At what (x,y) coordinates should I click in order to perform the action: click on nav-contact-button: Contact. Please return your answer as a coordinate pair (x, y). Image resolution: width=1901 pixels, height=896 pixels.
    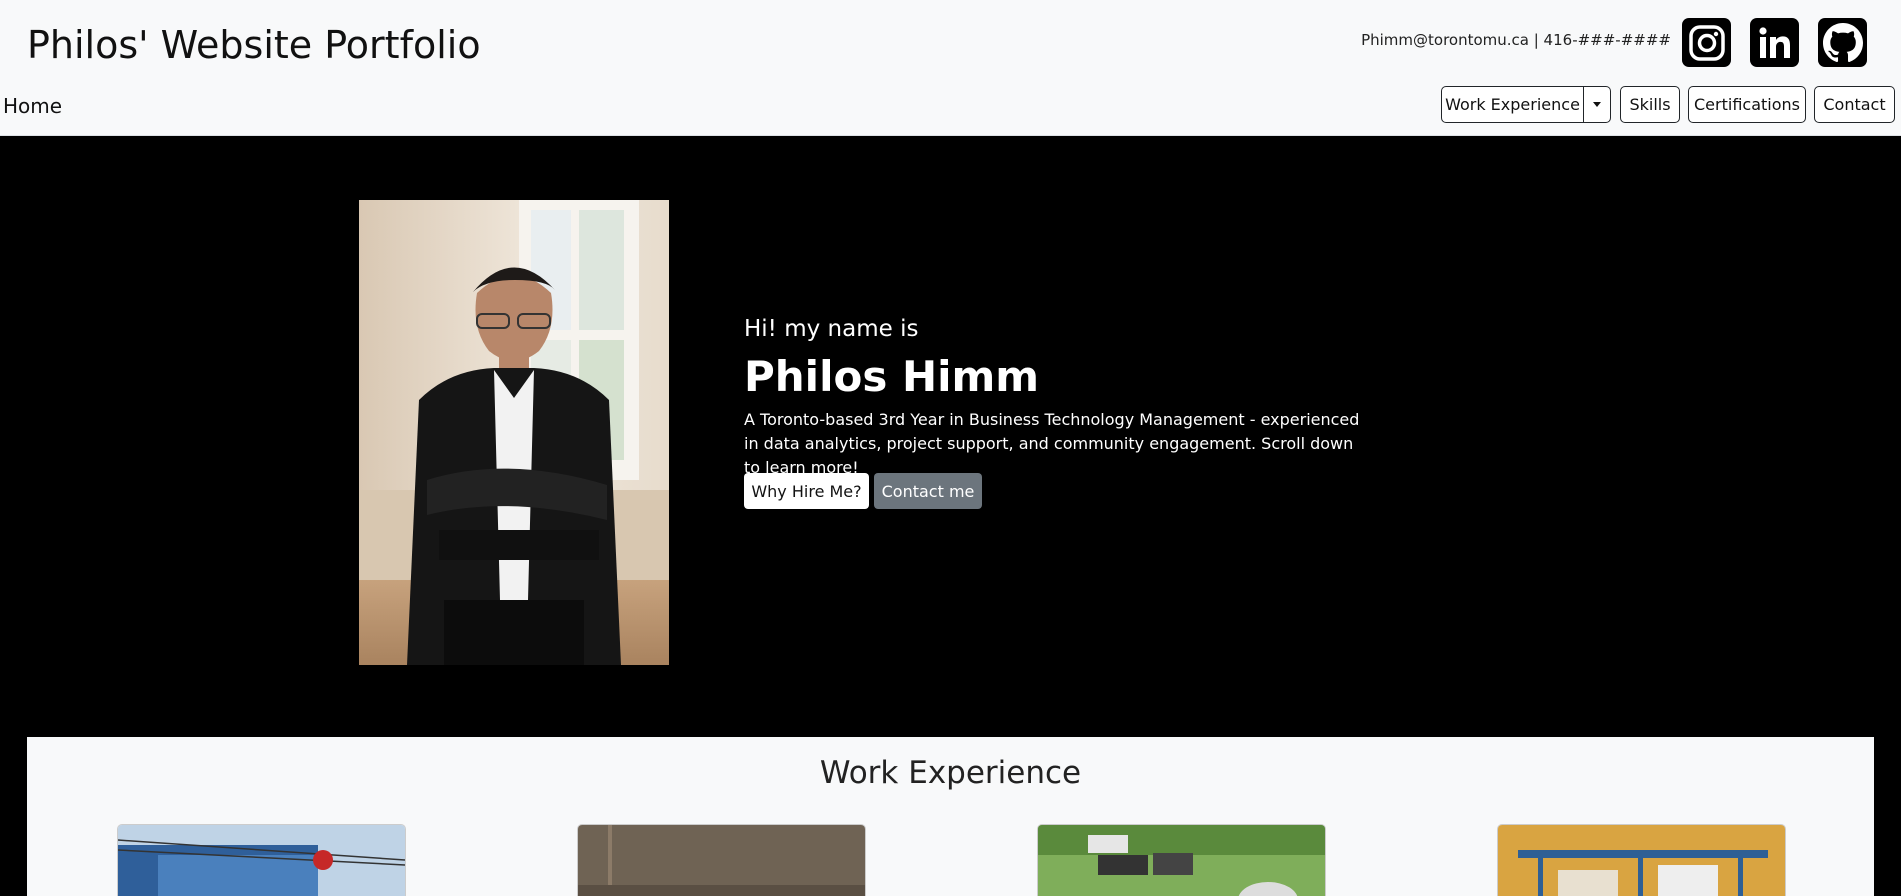
    Looking at the image, I should click on (1854, 104).